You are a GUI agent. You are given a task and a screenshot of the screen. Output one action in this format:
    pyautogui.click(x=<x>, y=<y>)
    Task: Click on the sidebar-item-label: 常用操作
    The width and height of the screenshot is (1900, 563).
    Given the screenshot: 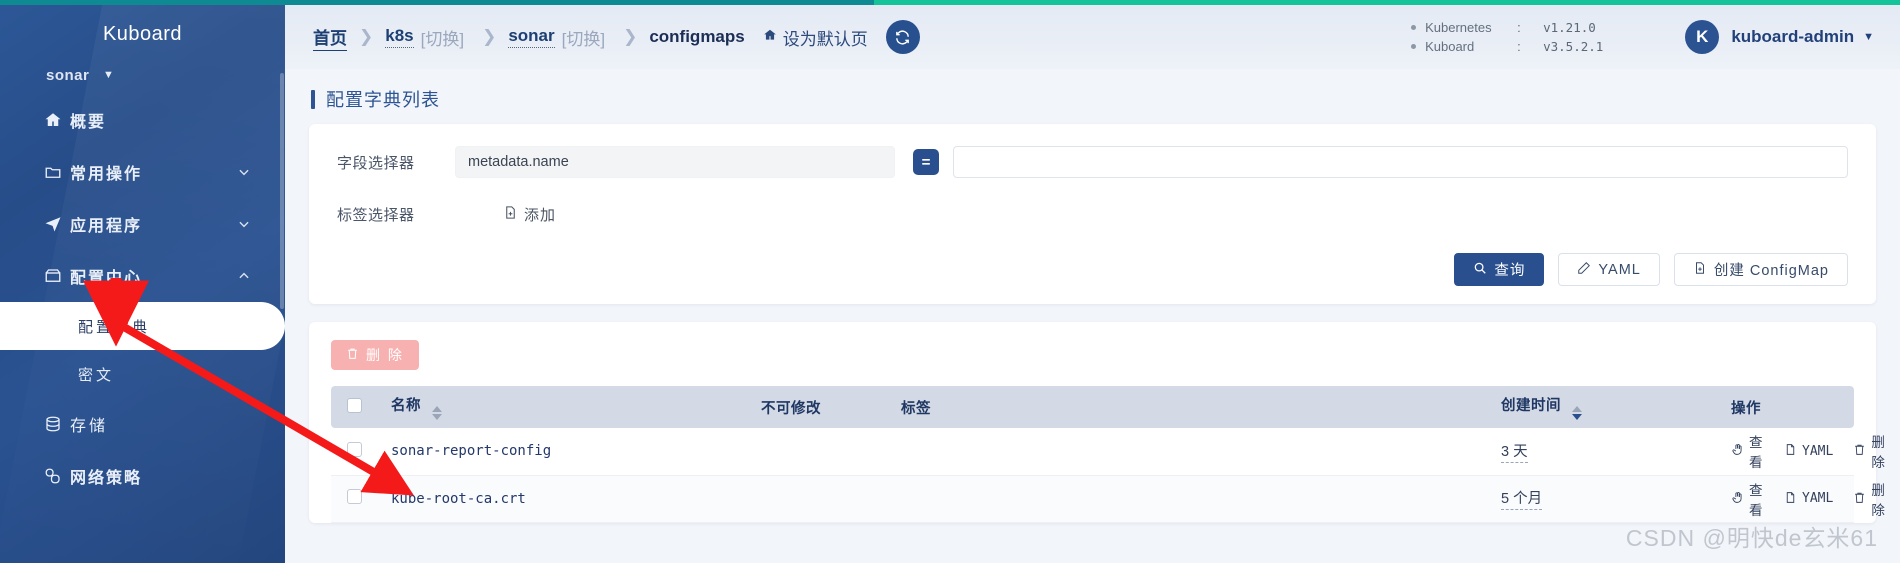 What is the action you would take?
    pyautogui.click(x=106, y=174)
    